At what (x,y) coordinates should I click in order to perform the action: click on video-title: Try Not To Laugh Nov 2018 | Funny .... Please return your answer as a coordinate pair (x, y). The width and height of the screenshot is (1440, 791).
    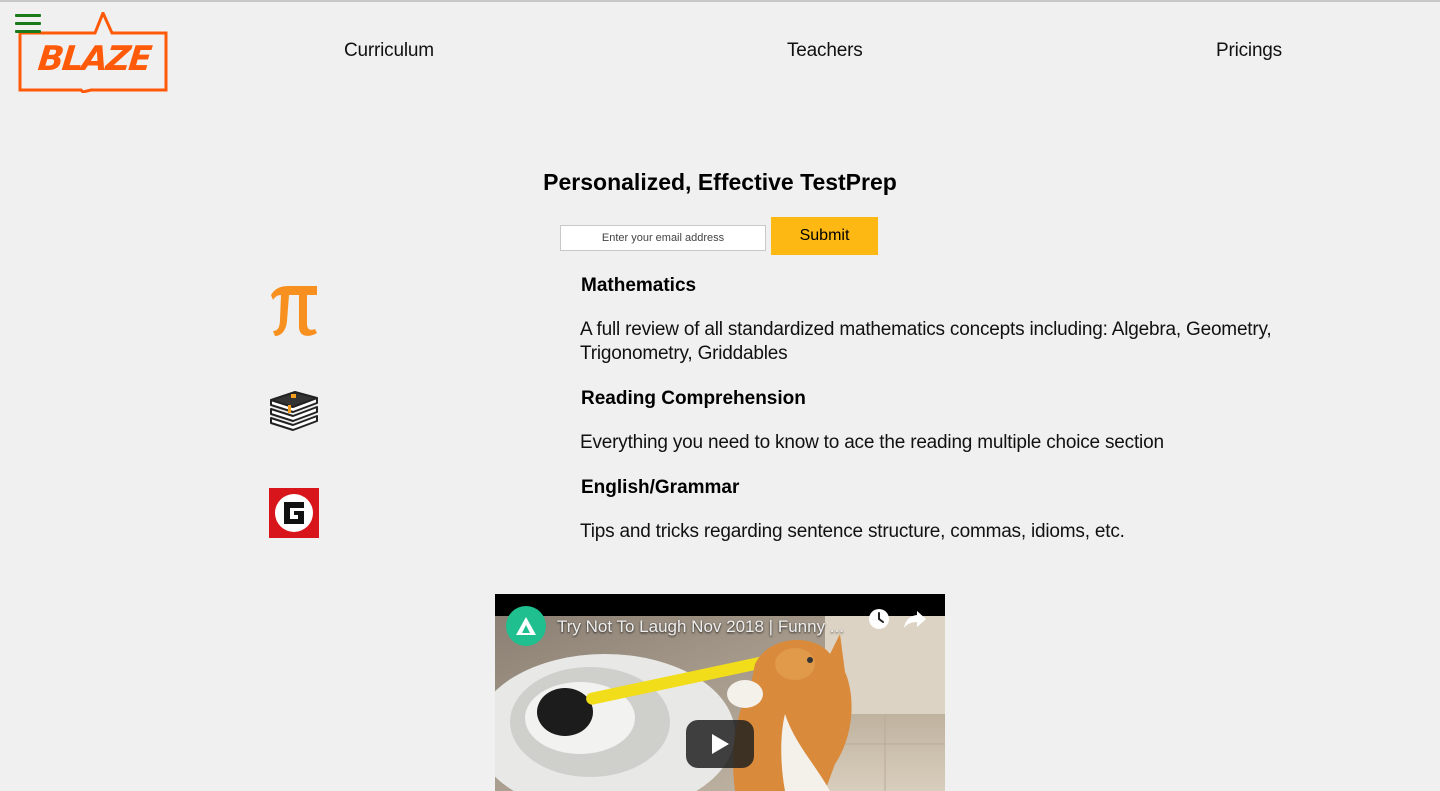
    Looking at the image, I should click on (700, 627).